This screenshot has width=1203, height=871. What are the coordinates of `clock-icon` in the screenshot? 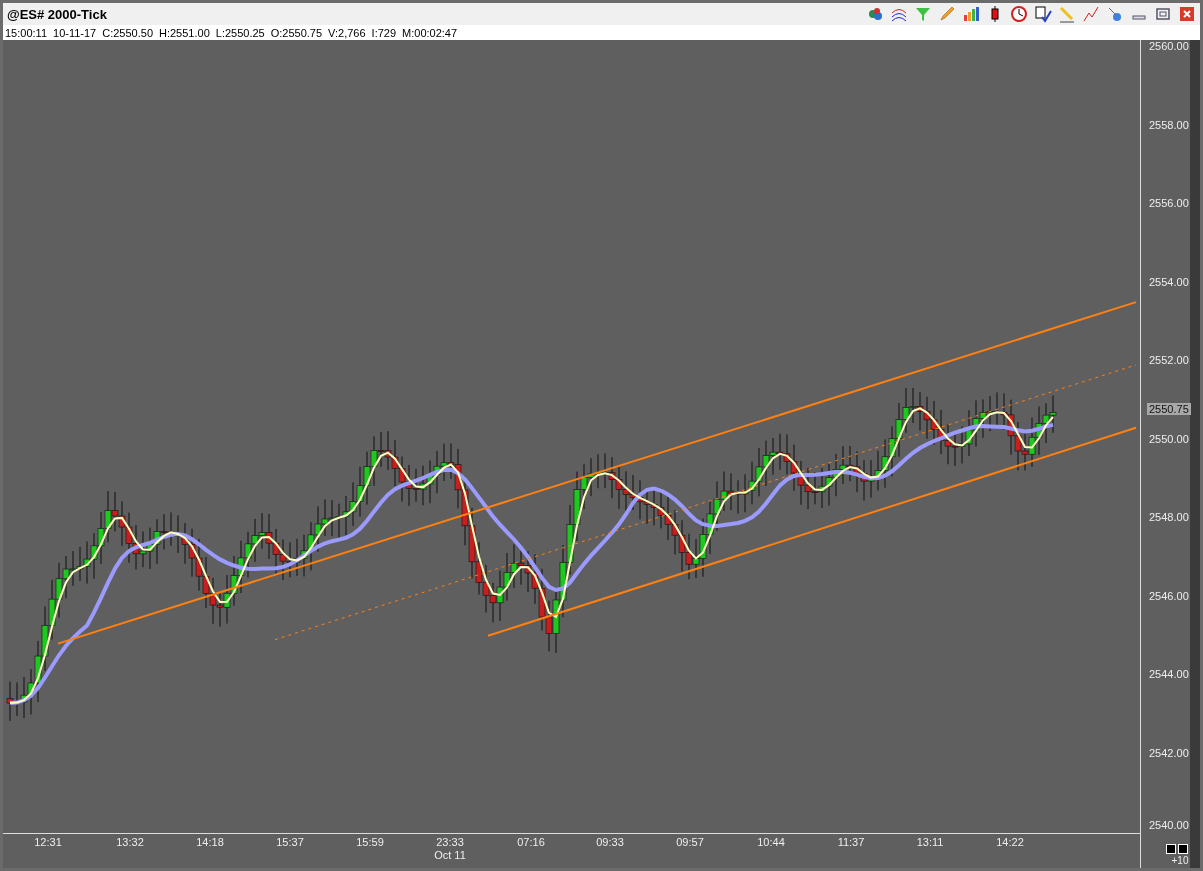 It's located at (1019, 14).